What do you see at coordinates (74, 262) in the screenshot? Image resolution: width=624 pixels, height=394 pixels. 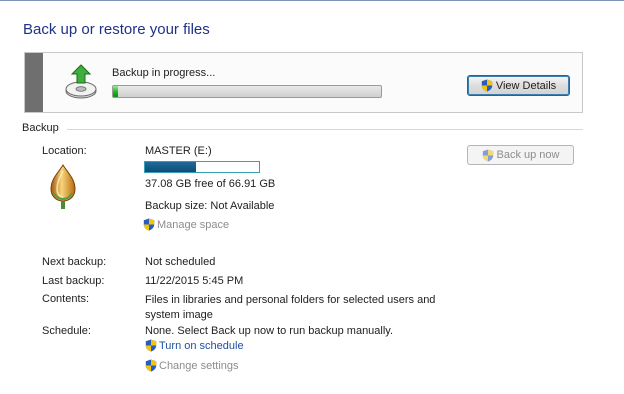 I see `next-backup-label: Next backup:` at bounding box center [74, 262].